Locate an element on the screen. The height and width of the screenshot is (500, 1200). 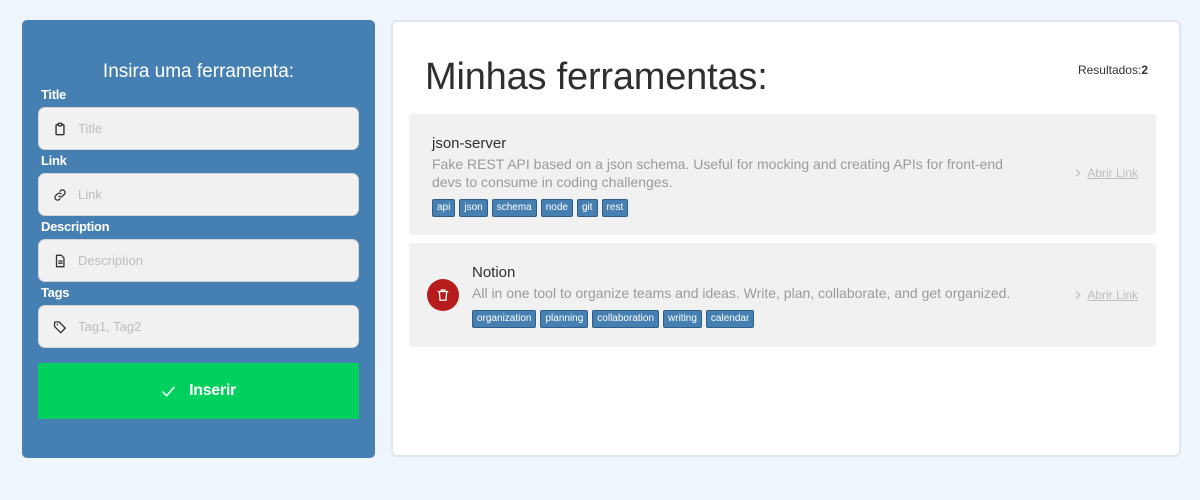
trash-icon is located at coordinates (443, 295).